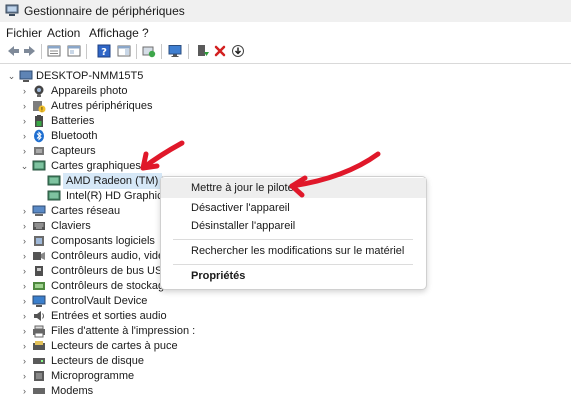 This screenshot has height=399, width=571. What do you see at coordinates (285, 301) in the screenshot?
I see `tree-item-controlvault: › ControlVault Device` at bounding box center [285, 301].